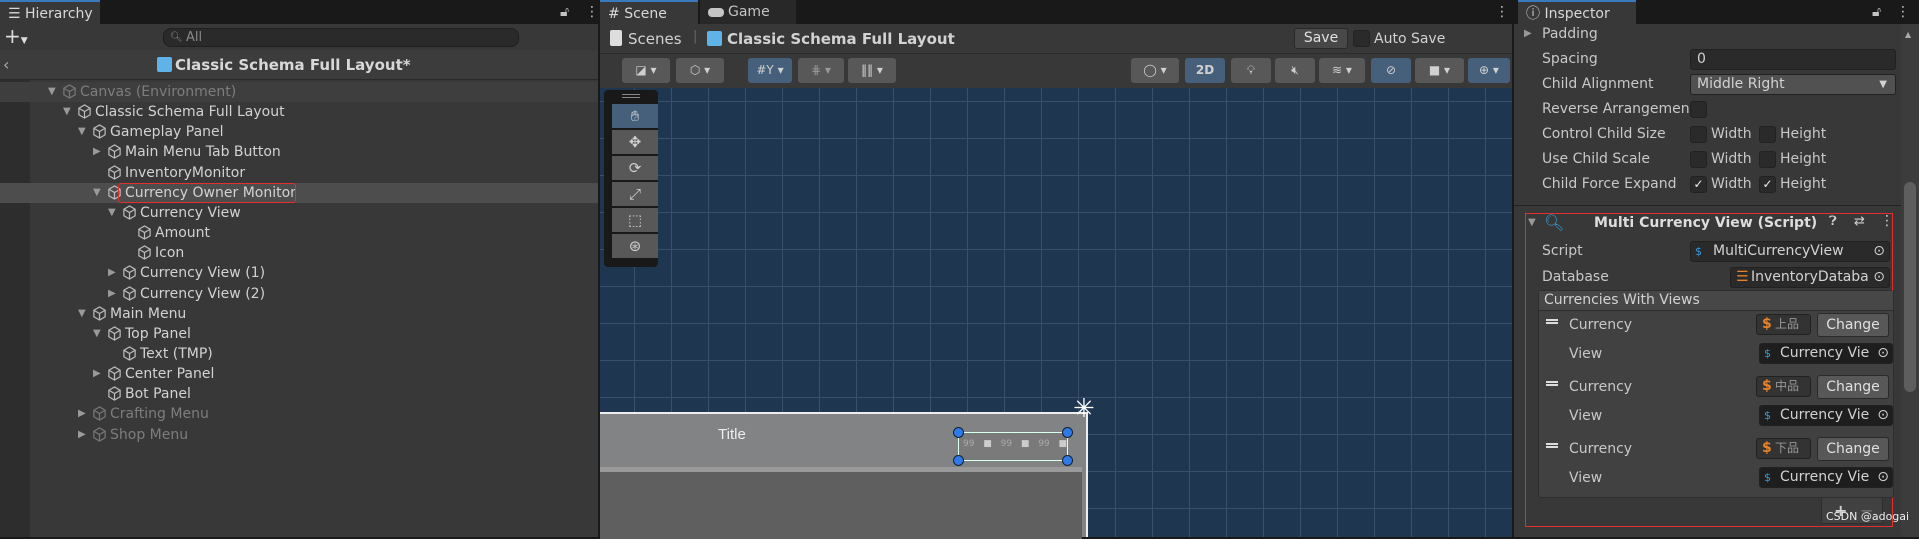 The height and width of the screenshot is (539, 1919). Describe the element at coordinates (1698, 134) in the screenshot. I see `control-width-checkbox` at that location.